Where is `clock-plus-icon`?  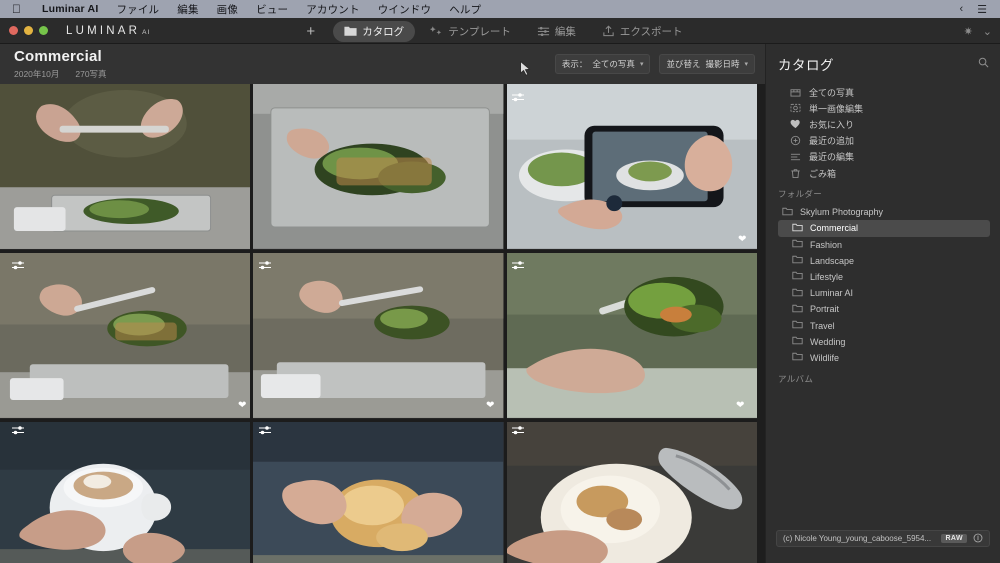
clock-plus-icon is located at coordinates (795, 140).